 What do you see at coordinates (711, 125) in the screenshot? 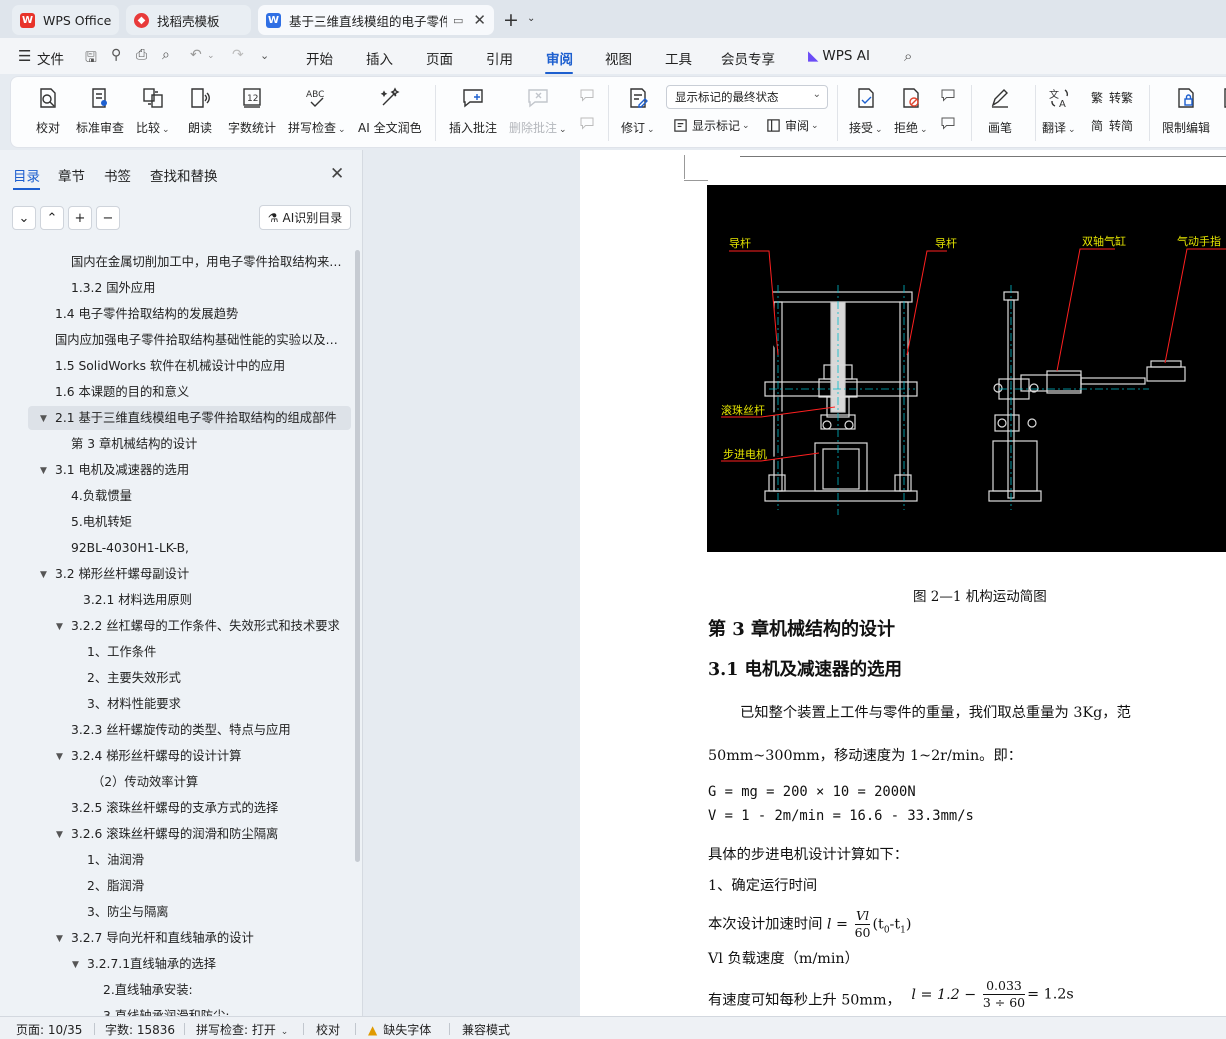
I see `show-markup-button: 显示标记 ⌄` at bounding box center [711, 125].